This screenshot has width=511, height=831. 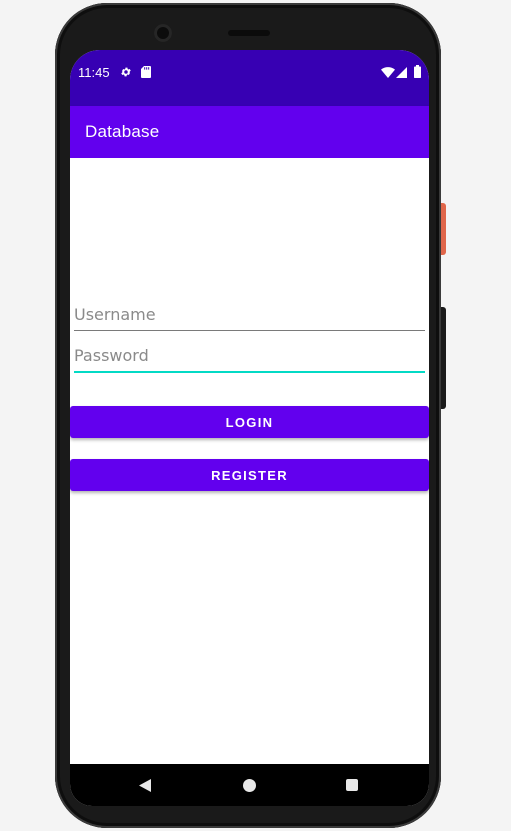 What do you see at coordinates (122, 131) in the screenshot?
I see `app-title: Database` at bounding box center [122, 131].